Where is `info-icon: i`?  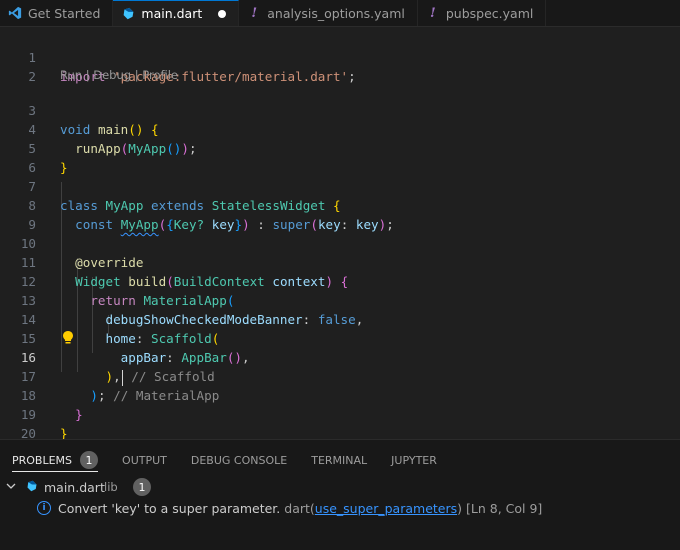
info-icon: i is located at coordinates (44, 508).